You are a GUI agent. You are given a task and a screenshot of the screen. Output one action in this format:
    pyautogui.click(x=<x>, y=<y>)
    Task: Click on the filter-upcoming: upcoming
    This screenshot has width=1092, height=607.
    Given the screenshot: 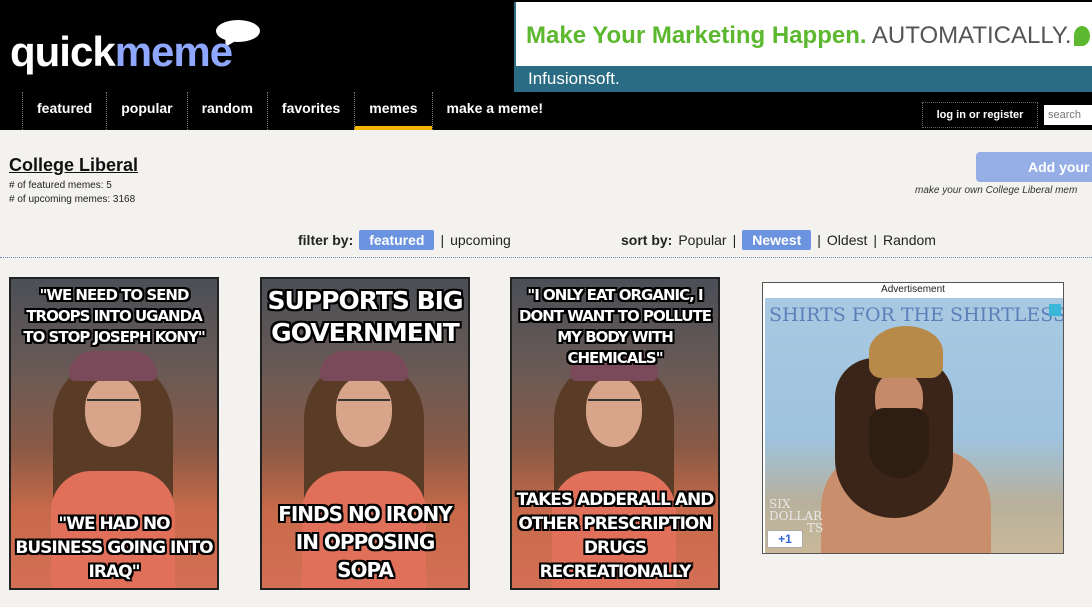 What is the action you would take?
    pyautogui.click(x=480, y=240)
    